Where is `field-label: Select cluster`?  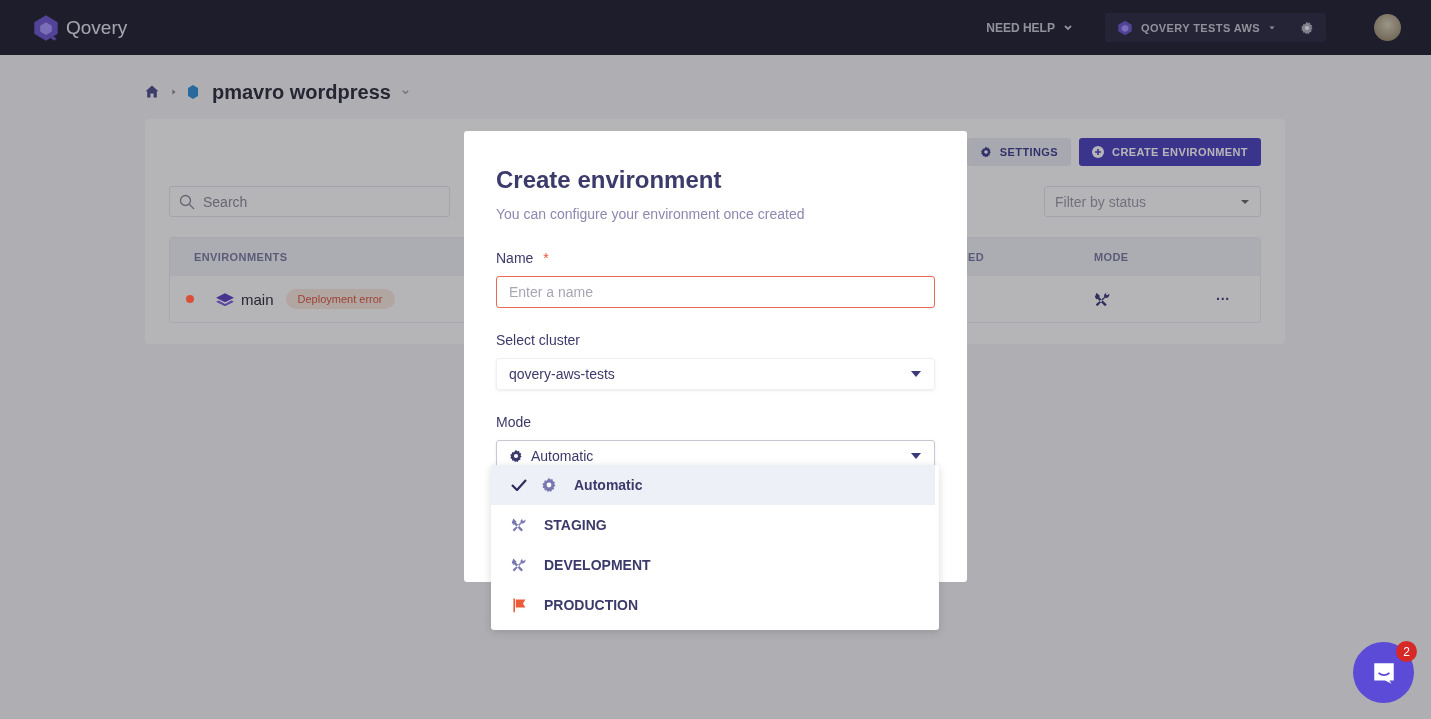 field-label: Select cluster is located at coordinates (538, 340).